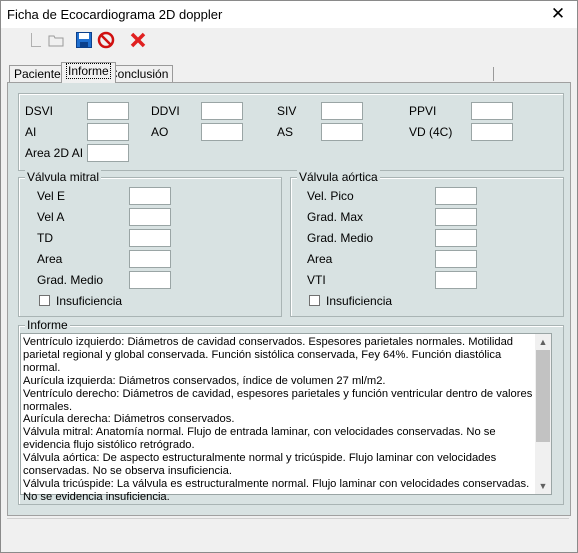  Describe the element at coordinates (44, 300) in the screenshot. I see `mitral-insuficiencia-checkbox` at that location.